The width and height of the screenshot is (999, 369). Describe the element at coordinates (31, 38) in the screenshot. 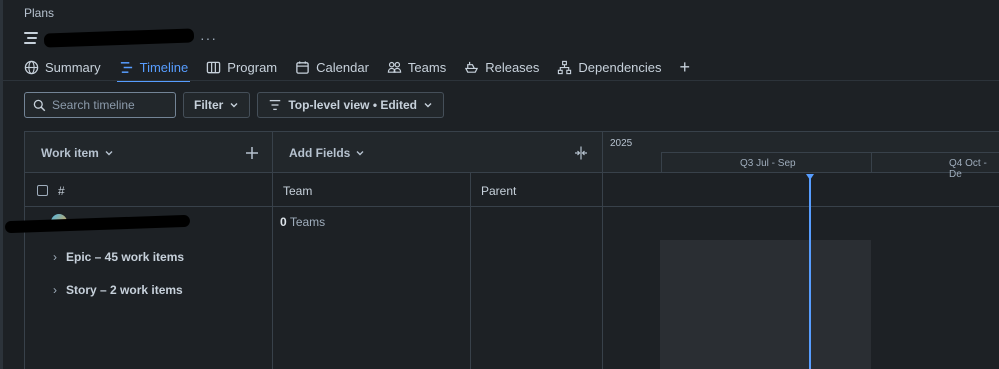

I see `plan-icon` at that location.